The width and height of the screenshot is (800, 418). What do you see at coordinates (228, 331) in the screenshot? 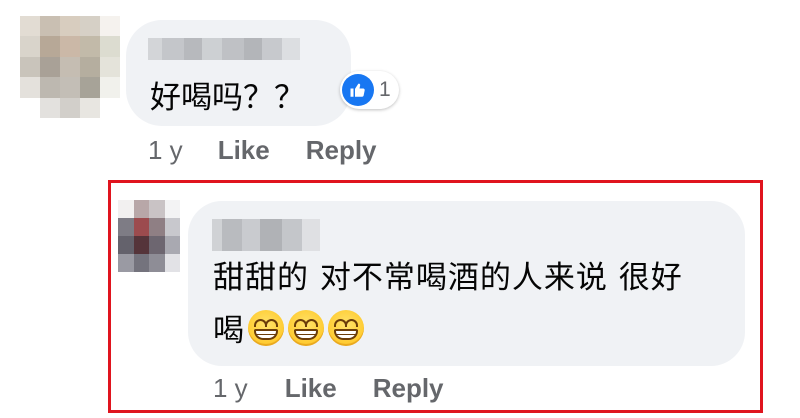
I see `reply-text-fragment: 喝` at bounding box center [228, 331].